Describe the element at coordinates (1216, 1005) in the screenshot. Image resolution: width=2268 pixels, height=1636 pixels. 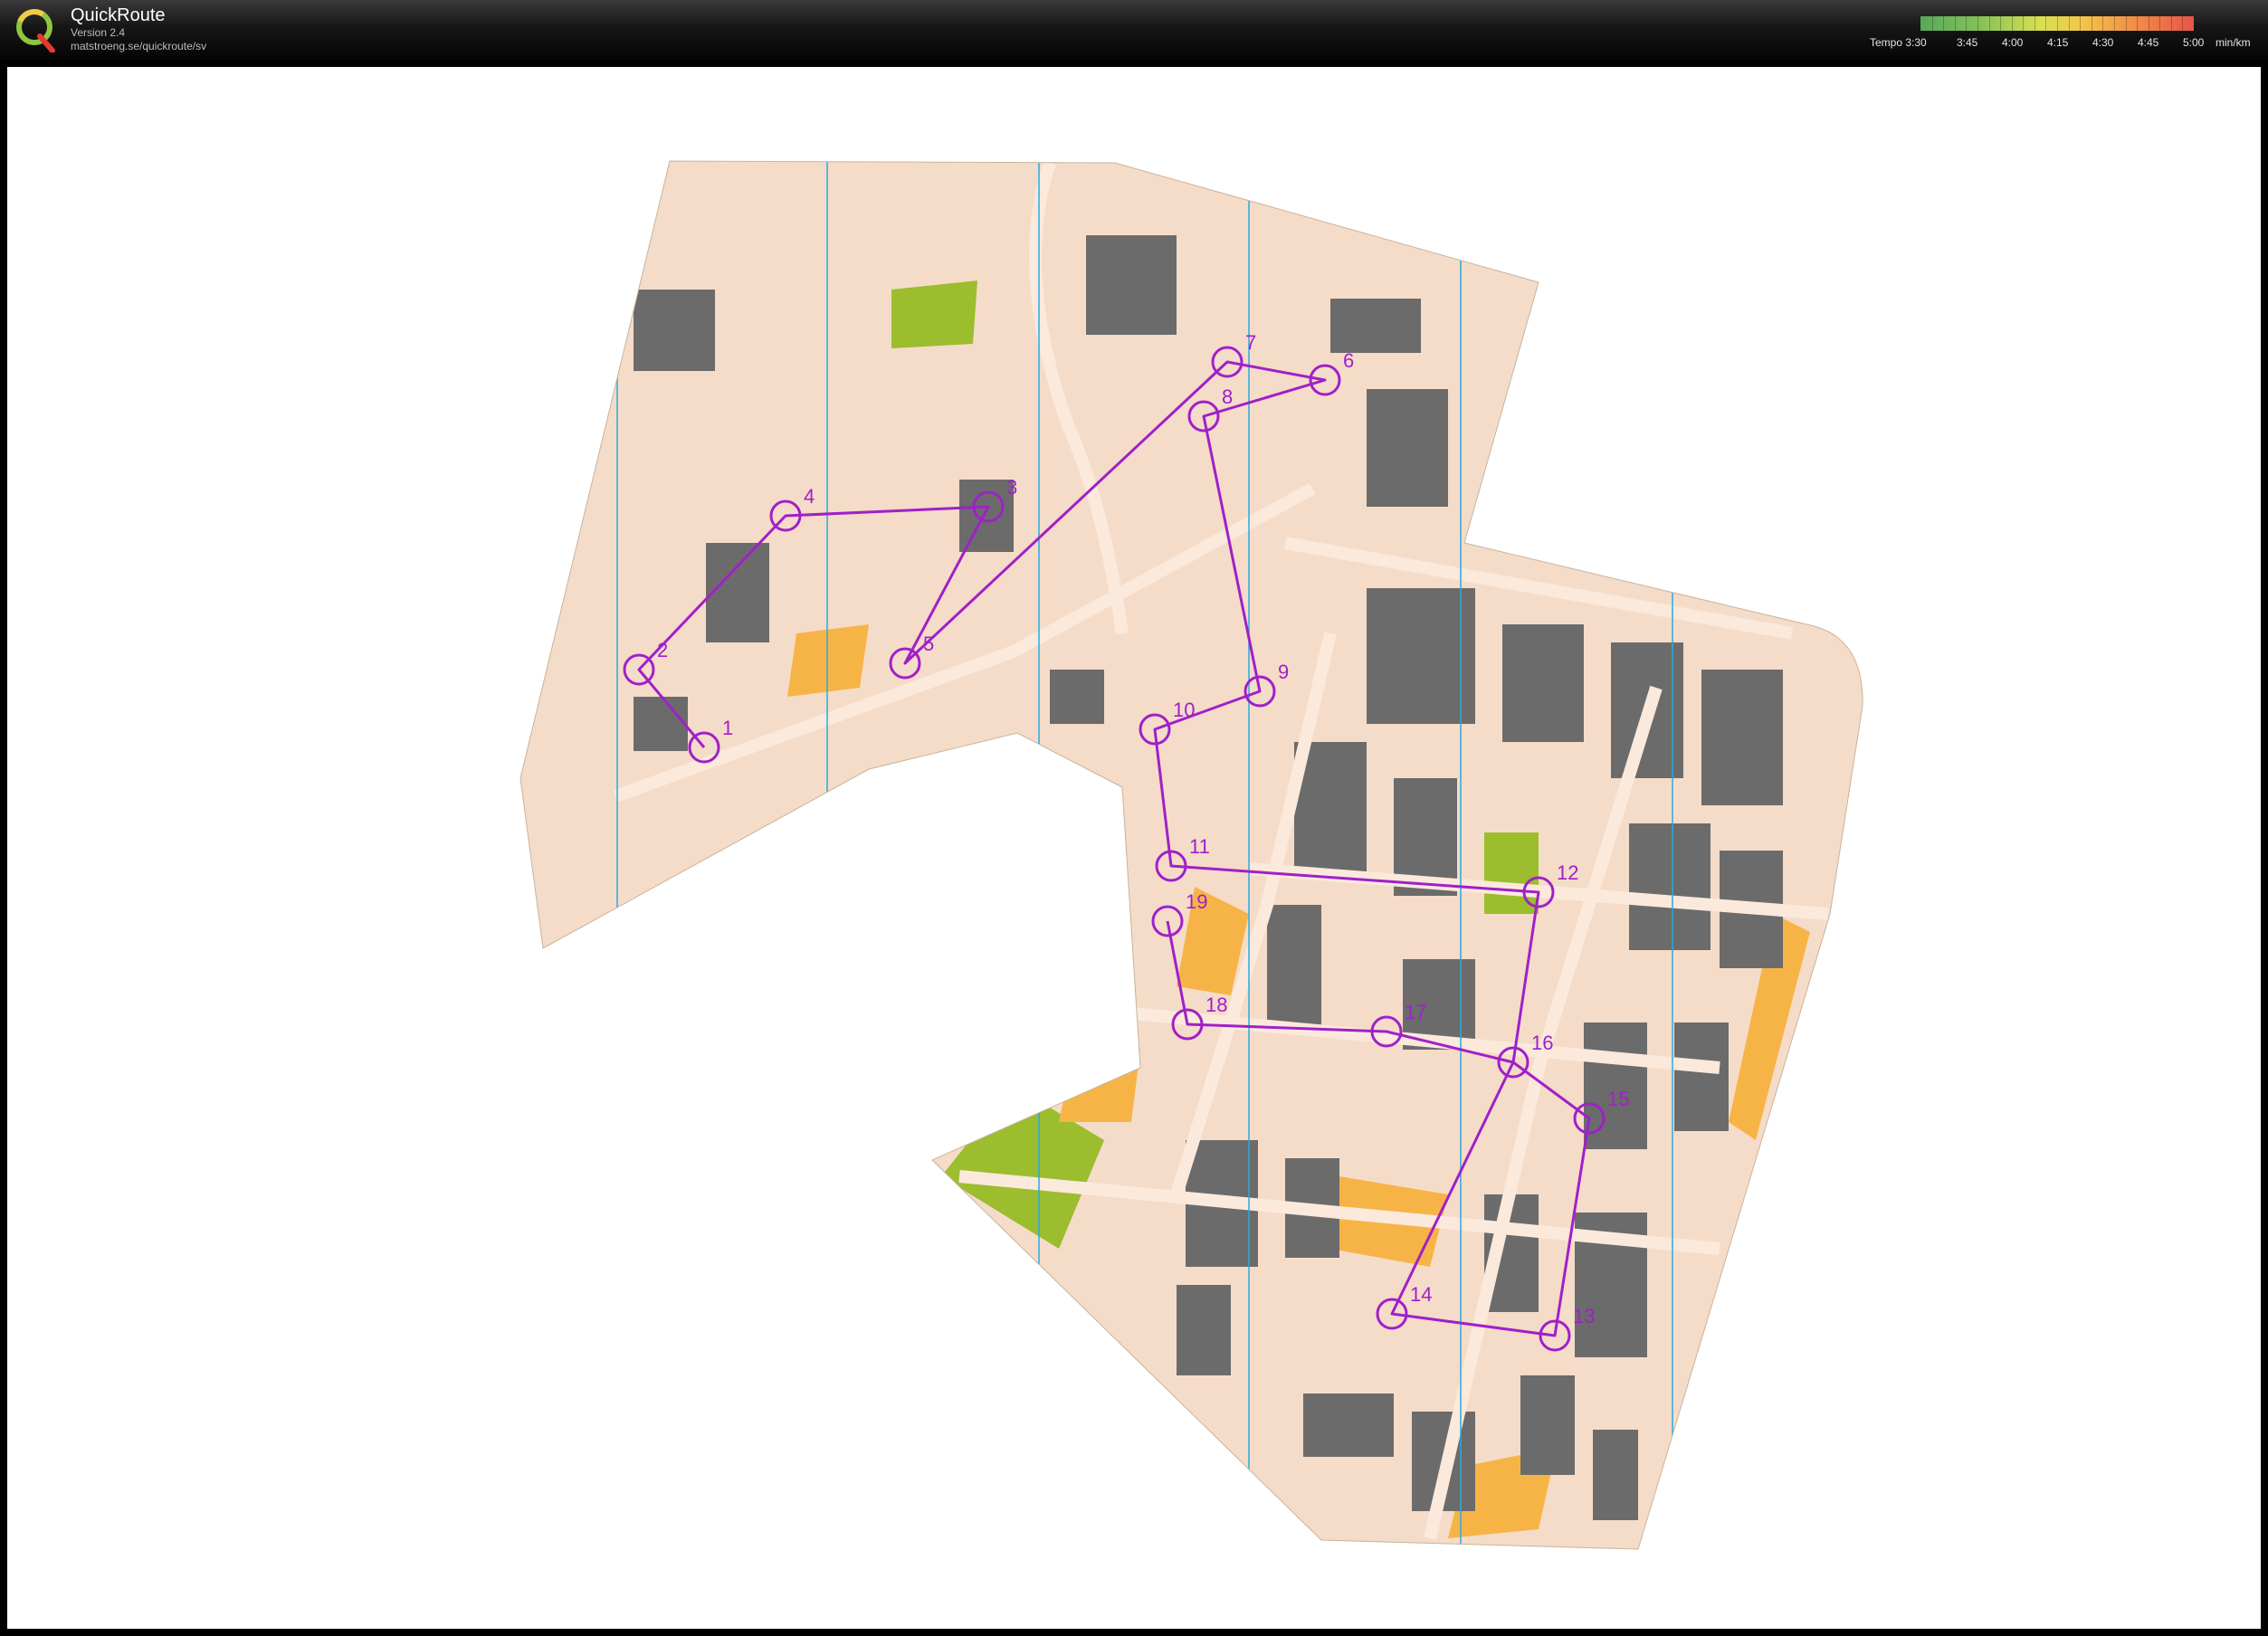
I see `control-number: 18` at that location.